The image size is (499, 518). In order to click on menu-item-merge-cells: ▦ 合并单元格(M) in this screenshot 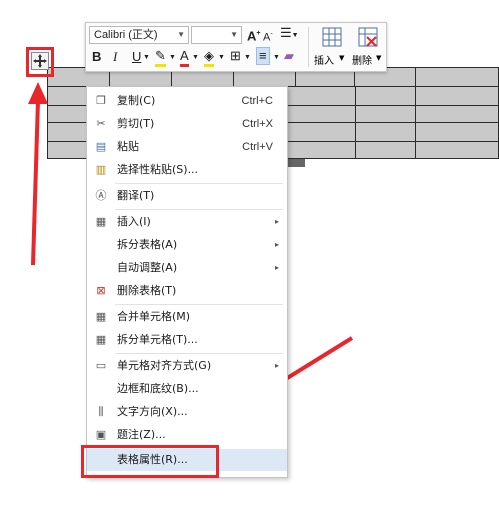, I will do `click(187, 317)`.